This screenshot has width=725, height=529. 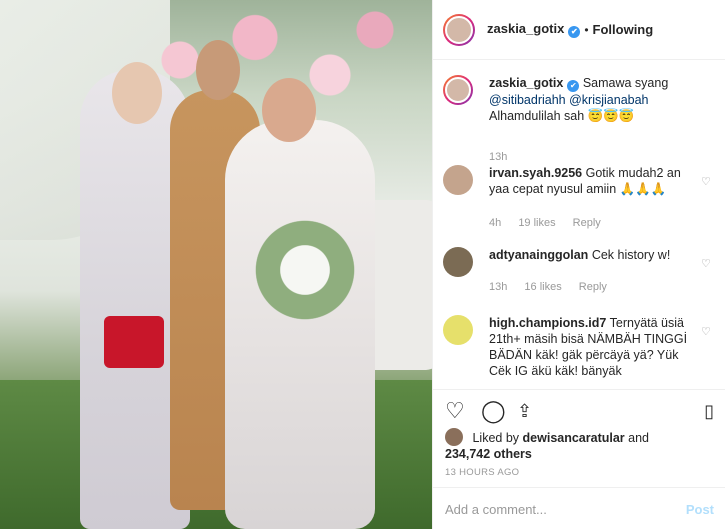 I want to click on comment-username: adtyanainggolan, so click(x=538, y=255).